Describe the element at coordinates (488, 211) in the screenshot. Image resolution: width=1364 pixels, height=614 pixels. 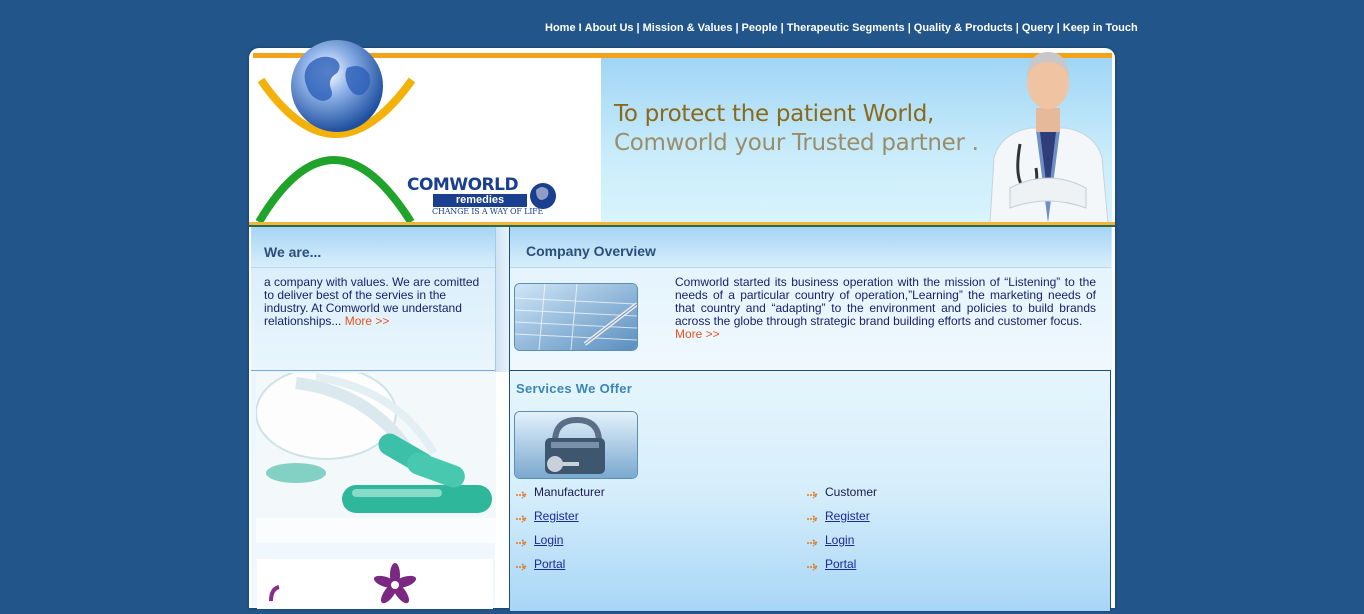
I see `logo-tagline: CHANGE IS A WAY OF LIFE` at that location.